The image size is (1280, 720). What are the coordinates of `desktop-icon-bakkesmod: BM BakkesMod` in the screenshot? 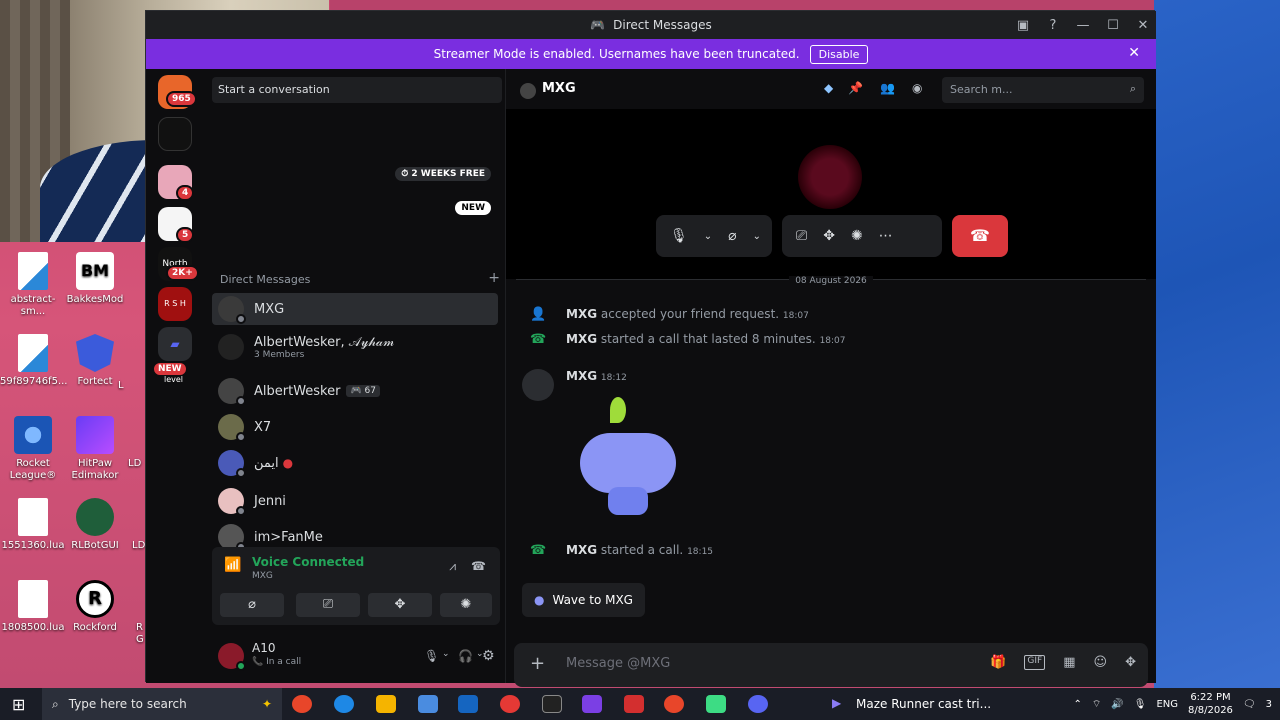 It's located at (95, 279).